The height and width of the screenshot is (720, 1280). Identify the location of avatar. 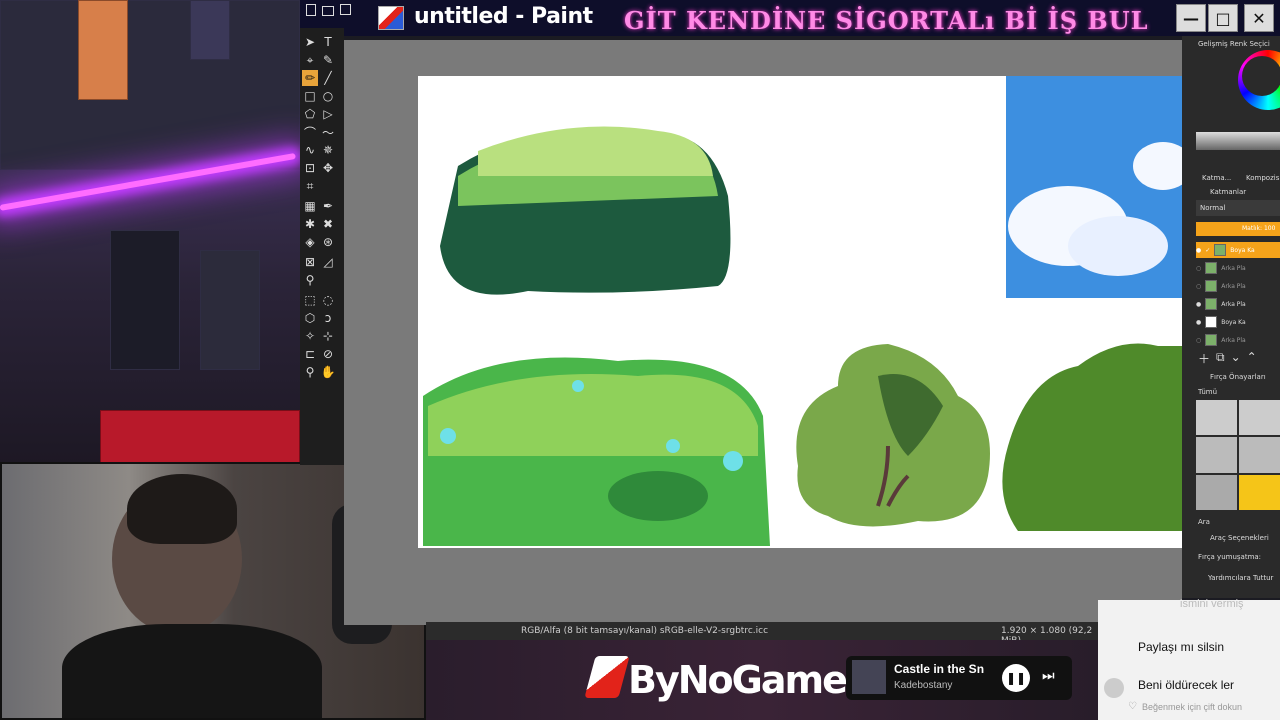
(1114, 688).